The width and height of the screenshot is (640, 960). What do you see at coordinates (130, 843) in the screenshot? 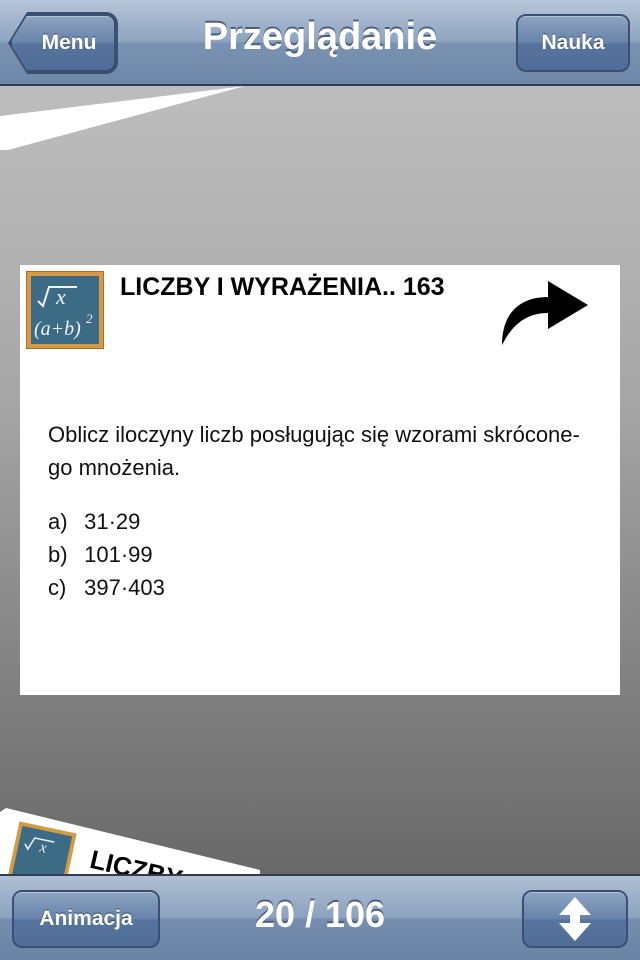
I see `next-card-corner: x LICZBY` at bounding box center [130, 843].